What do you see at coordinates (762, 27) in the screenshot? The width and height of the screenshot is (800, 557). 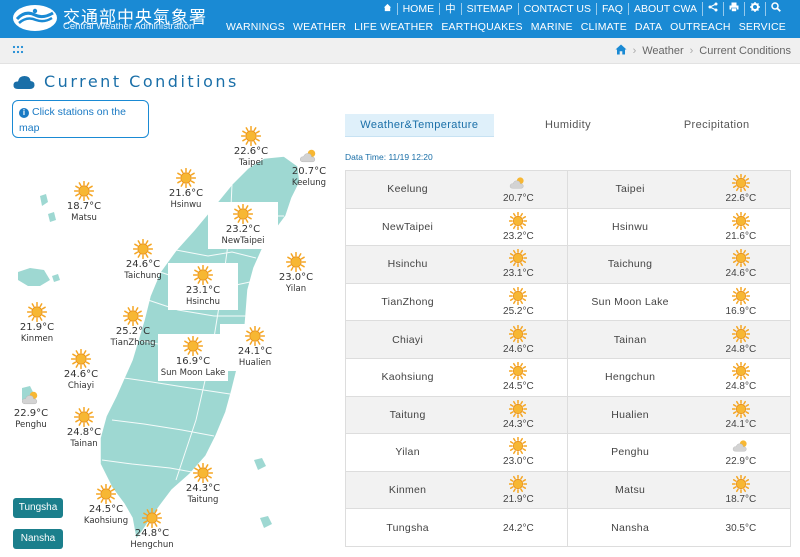 I see `nav-service: SERVICE` at bounding box center [762, 27].